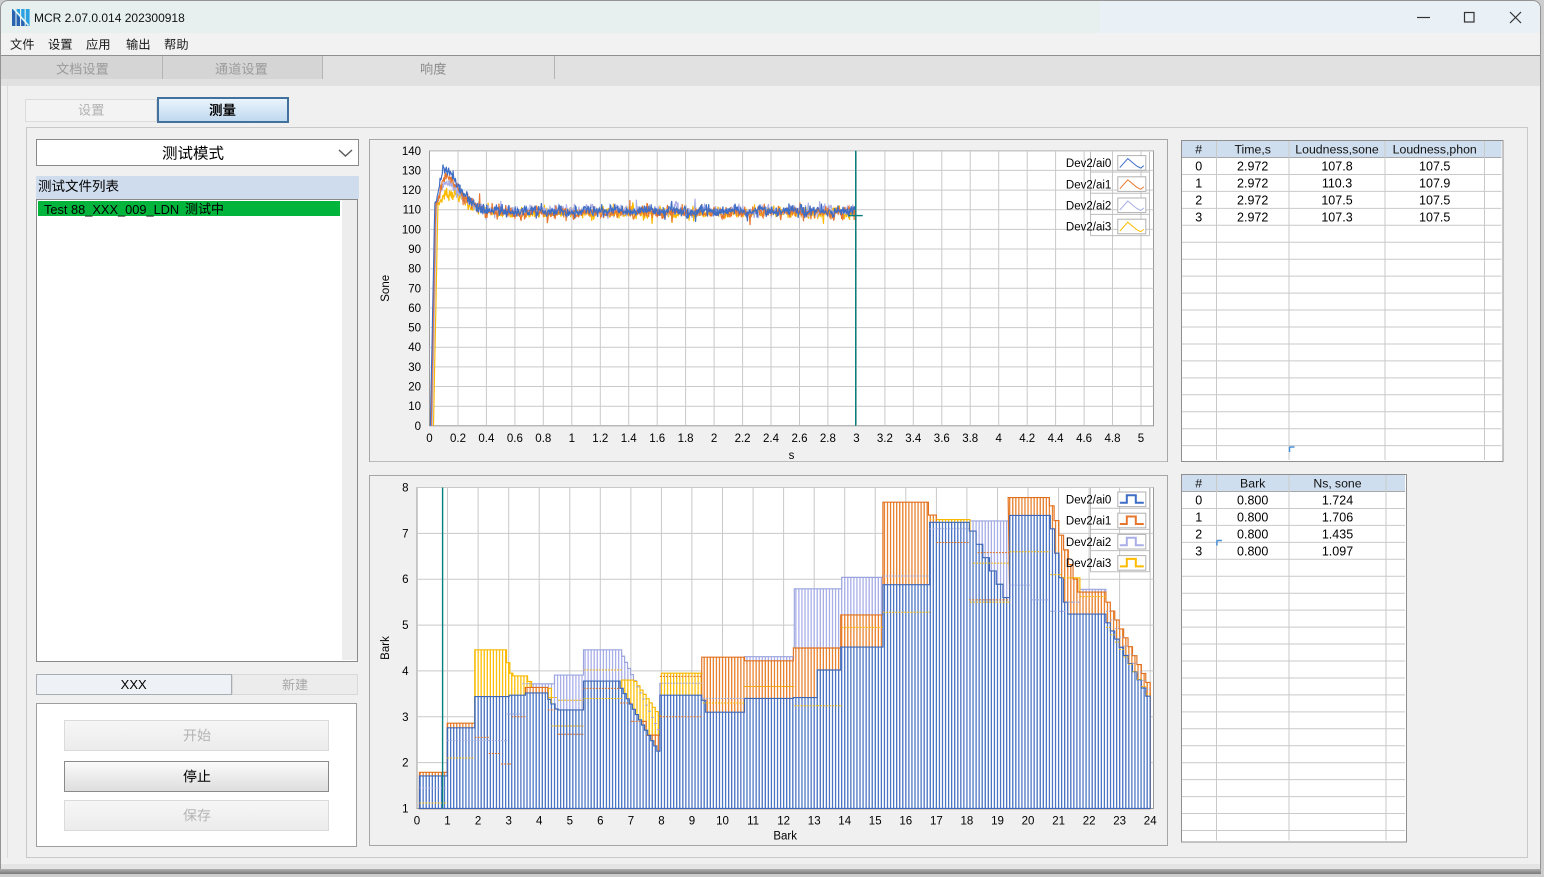 This screenshot has height=877, width=1544. Describe the element at coordinates (814, 821) in the screenshot. I see `svg-text: 13` at that location.